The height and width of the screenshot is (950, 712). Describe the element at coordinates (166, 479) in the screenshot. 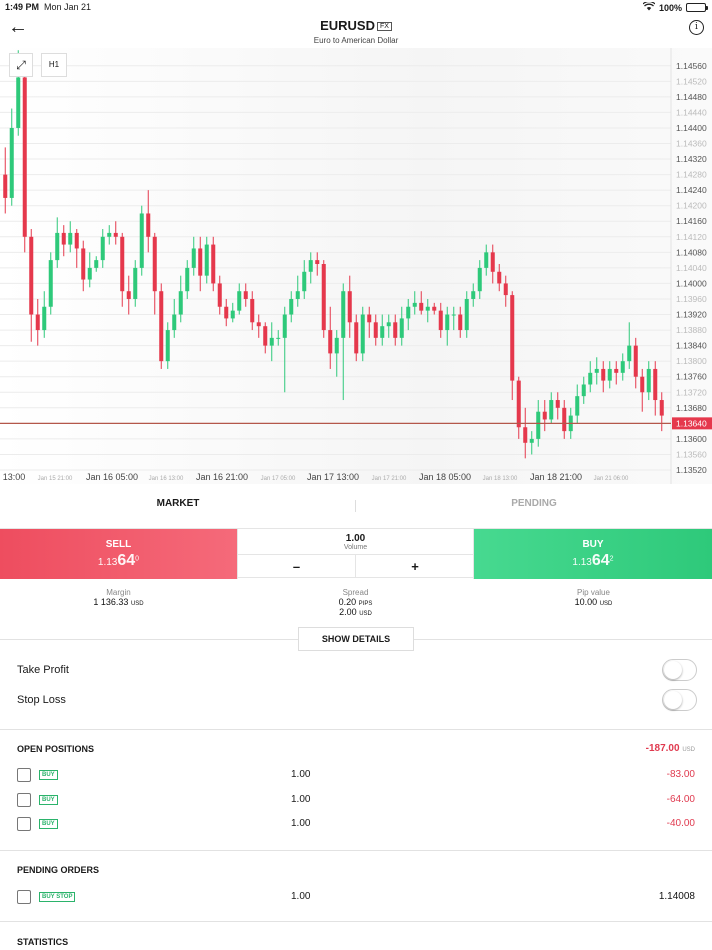

I see `x-tick-label: Jan 16 13:00` at that location.